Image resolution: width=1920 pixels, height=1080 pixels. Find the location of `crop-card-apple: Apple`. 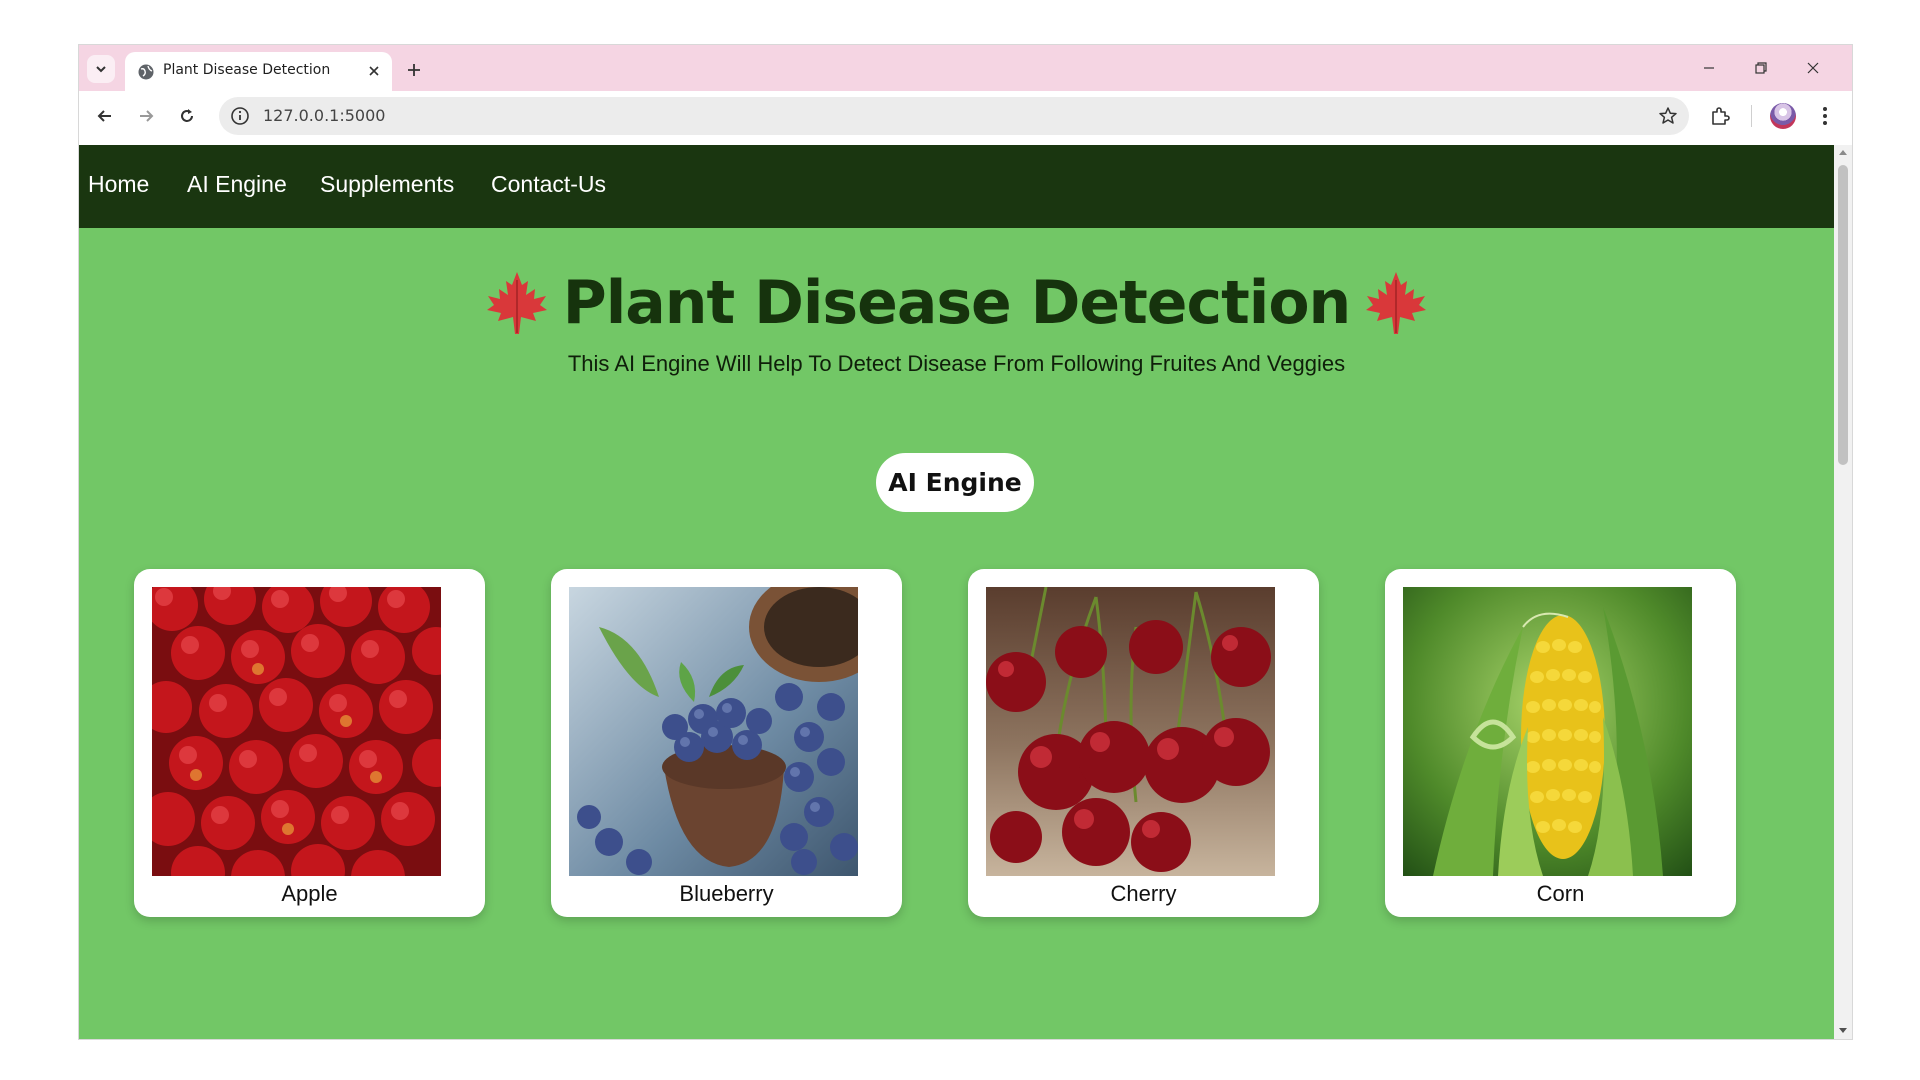

crop-card-apple: Apple is located at coordinates (309, 743).